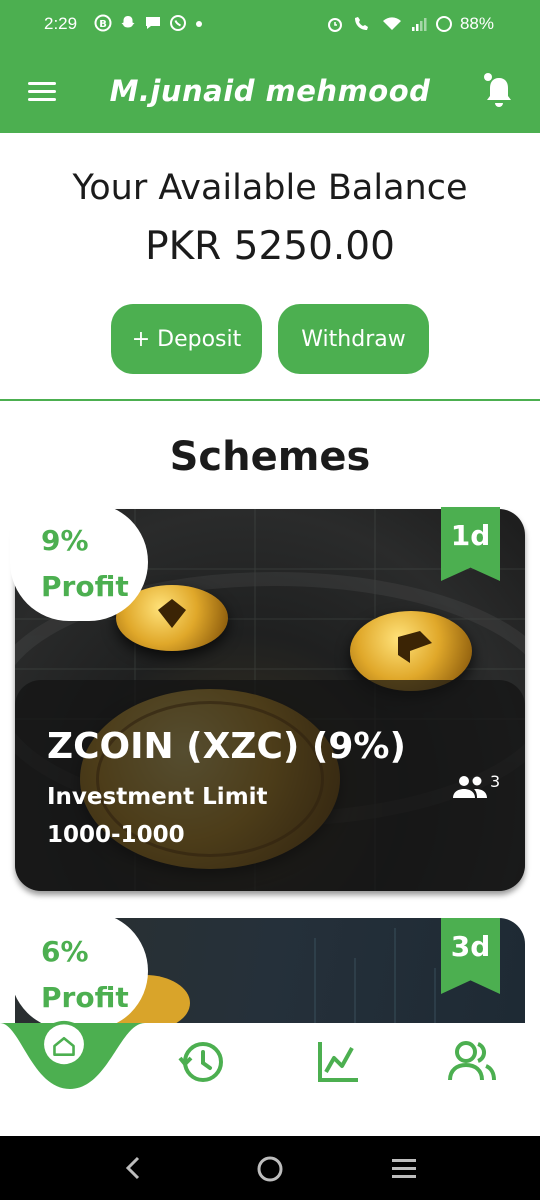 The width and height of the screenshot is (540, 1200). I want to click on bell-icon, so click(499, 91).